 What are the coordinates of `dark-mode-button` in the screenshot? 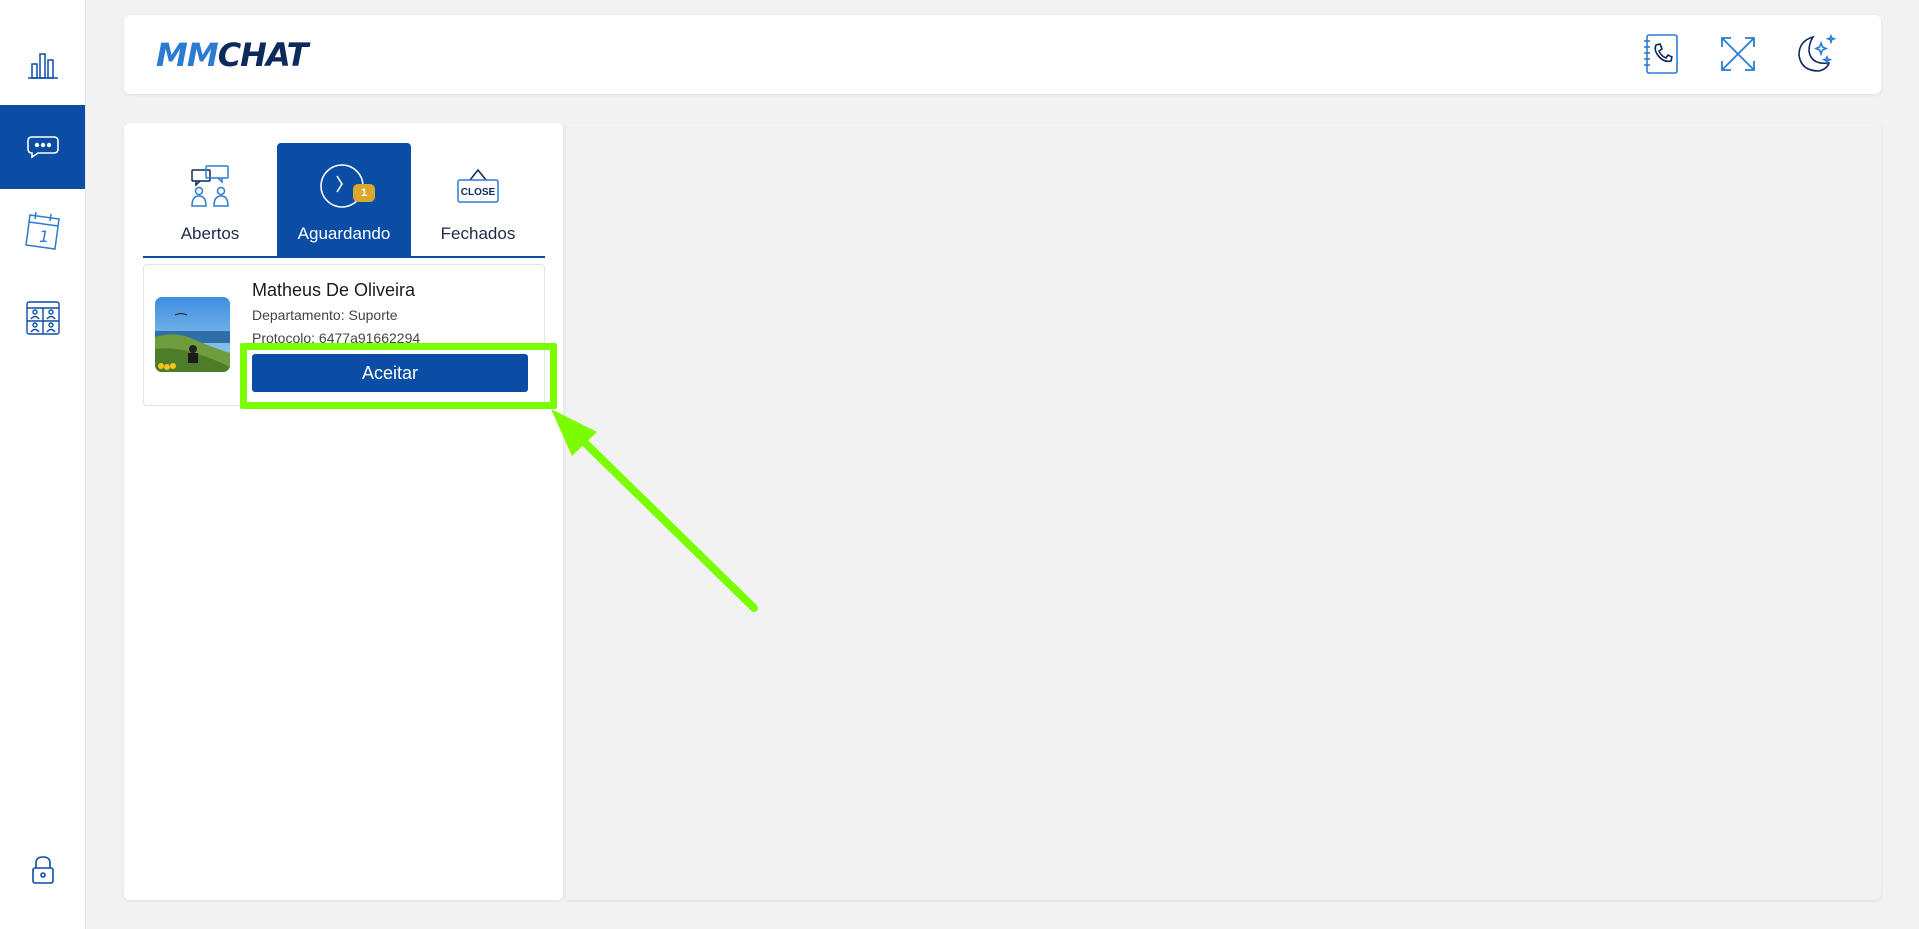 It's located at (1815, 54).